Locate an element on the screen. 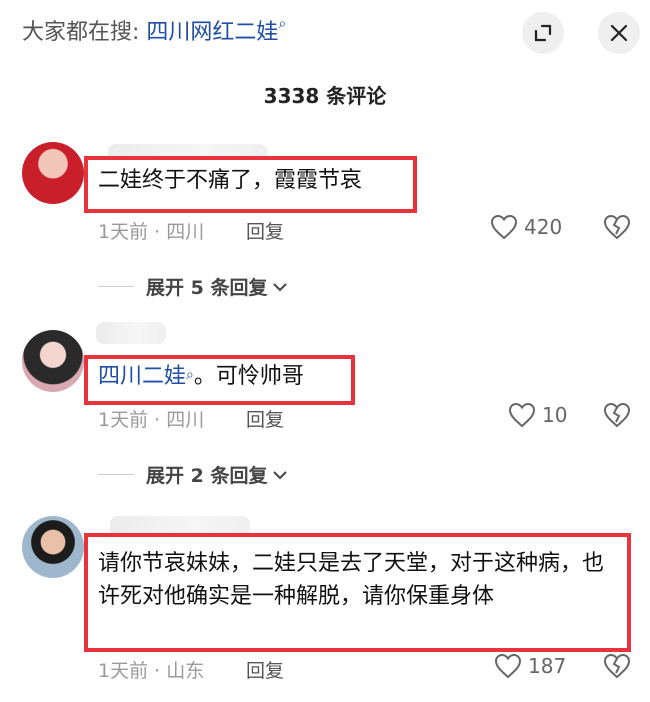 The width and height of the screenshot is (650, 702). like-button: 420 is located at coordinates (526, 227).